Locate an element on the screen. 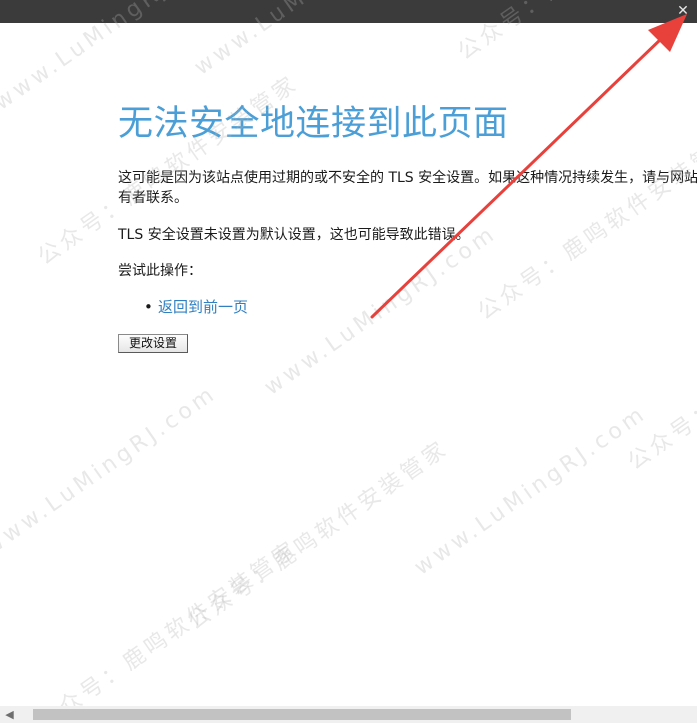  list-item: • 返回到前一页 is located at coordinates (196, 307).